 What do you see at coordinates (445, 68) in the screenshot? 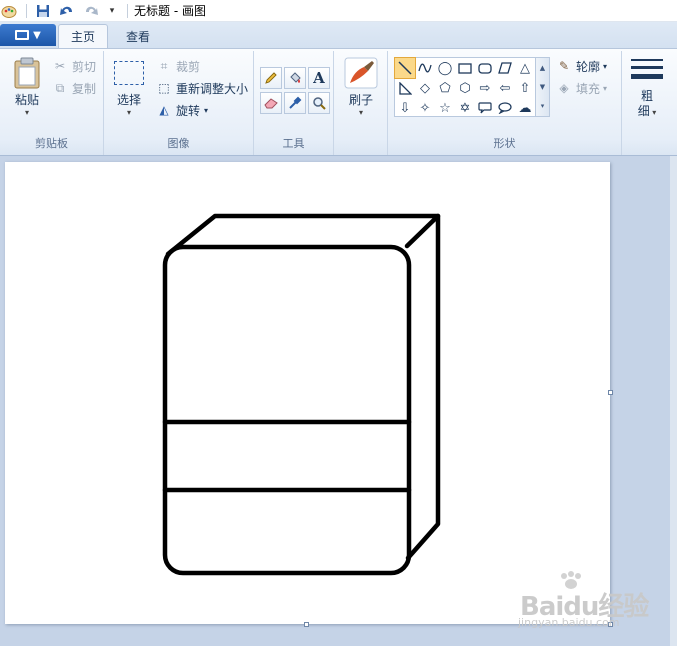
I see `oval-shape-icon: ◯` at bounding box center [445, 68].